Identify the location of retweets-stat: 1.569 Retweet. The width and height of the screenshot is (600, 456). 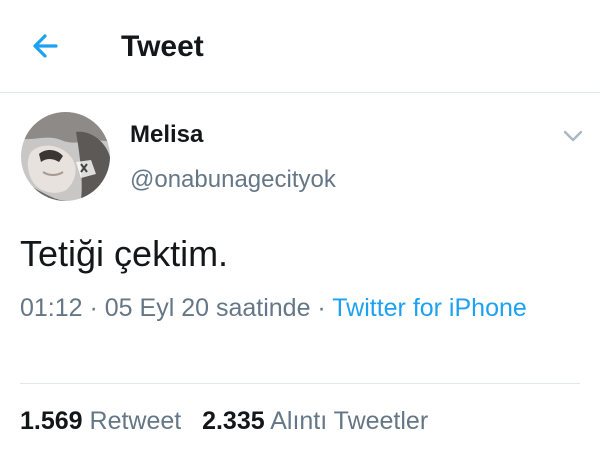
(100, 421).